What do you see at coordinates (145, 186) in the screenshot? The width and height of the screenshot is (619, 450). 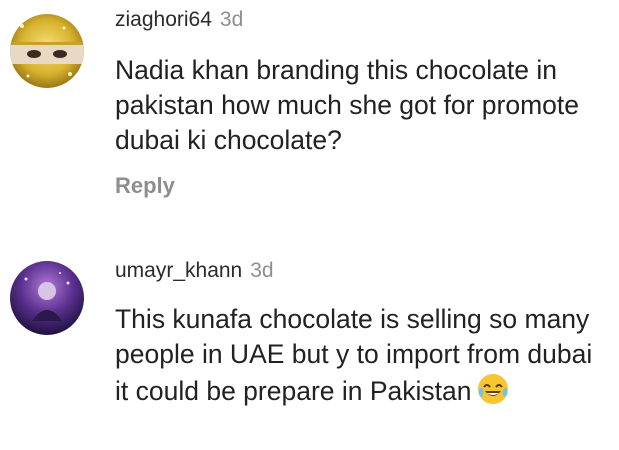 I see `reply-button: Reply` at bounding box center [145, 186].